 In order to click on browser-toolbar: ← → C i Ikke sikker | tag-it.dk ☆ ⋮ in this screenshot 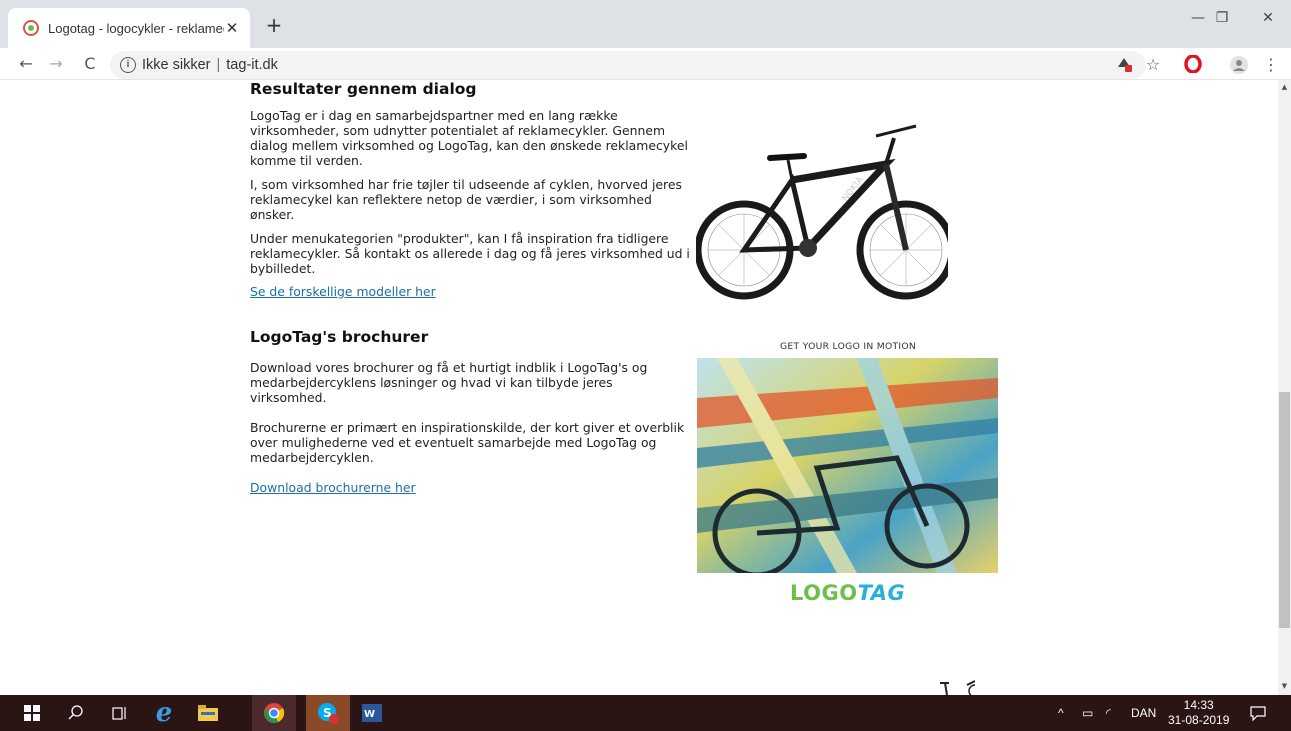, I will do `click(645, 64)`.